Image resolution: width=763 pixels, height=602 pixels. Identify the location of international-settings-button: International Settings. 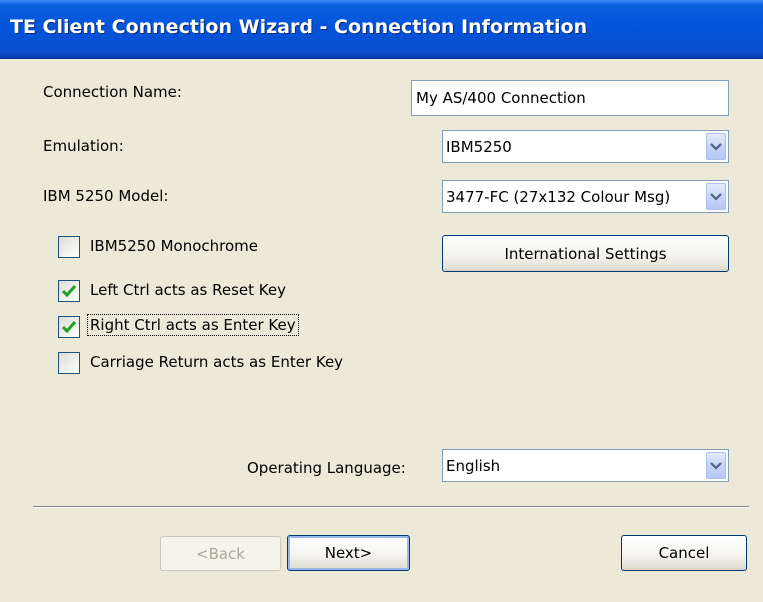
(585, 253).